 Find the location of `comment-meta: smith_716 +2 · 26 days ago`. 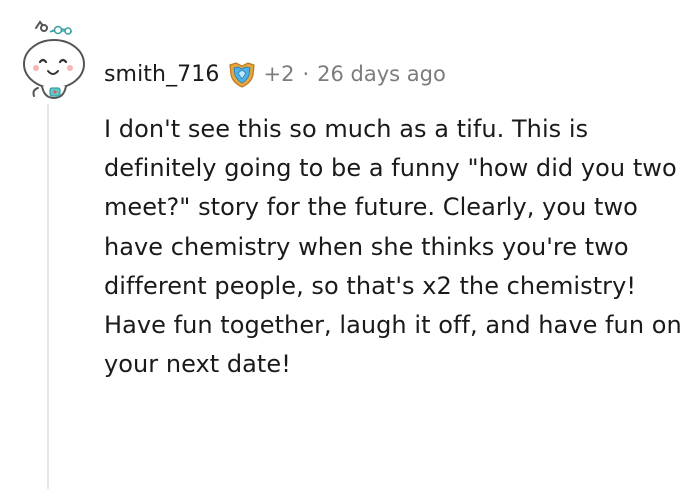

comment-meta: smith_716 +2 · 26 days ago is located at coordinates (275, 74).